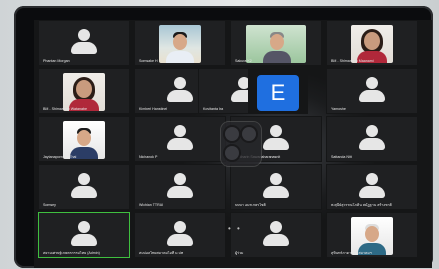  What do you see at coordinates (250, 205) in the screenshot?
I see `participant-name: บษบา อมรเกษรโชติ` at bounding box center [250, 205].